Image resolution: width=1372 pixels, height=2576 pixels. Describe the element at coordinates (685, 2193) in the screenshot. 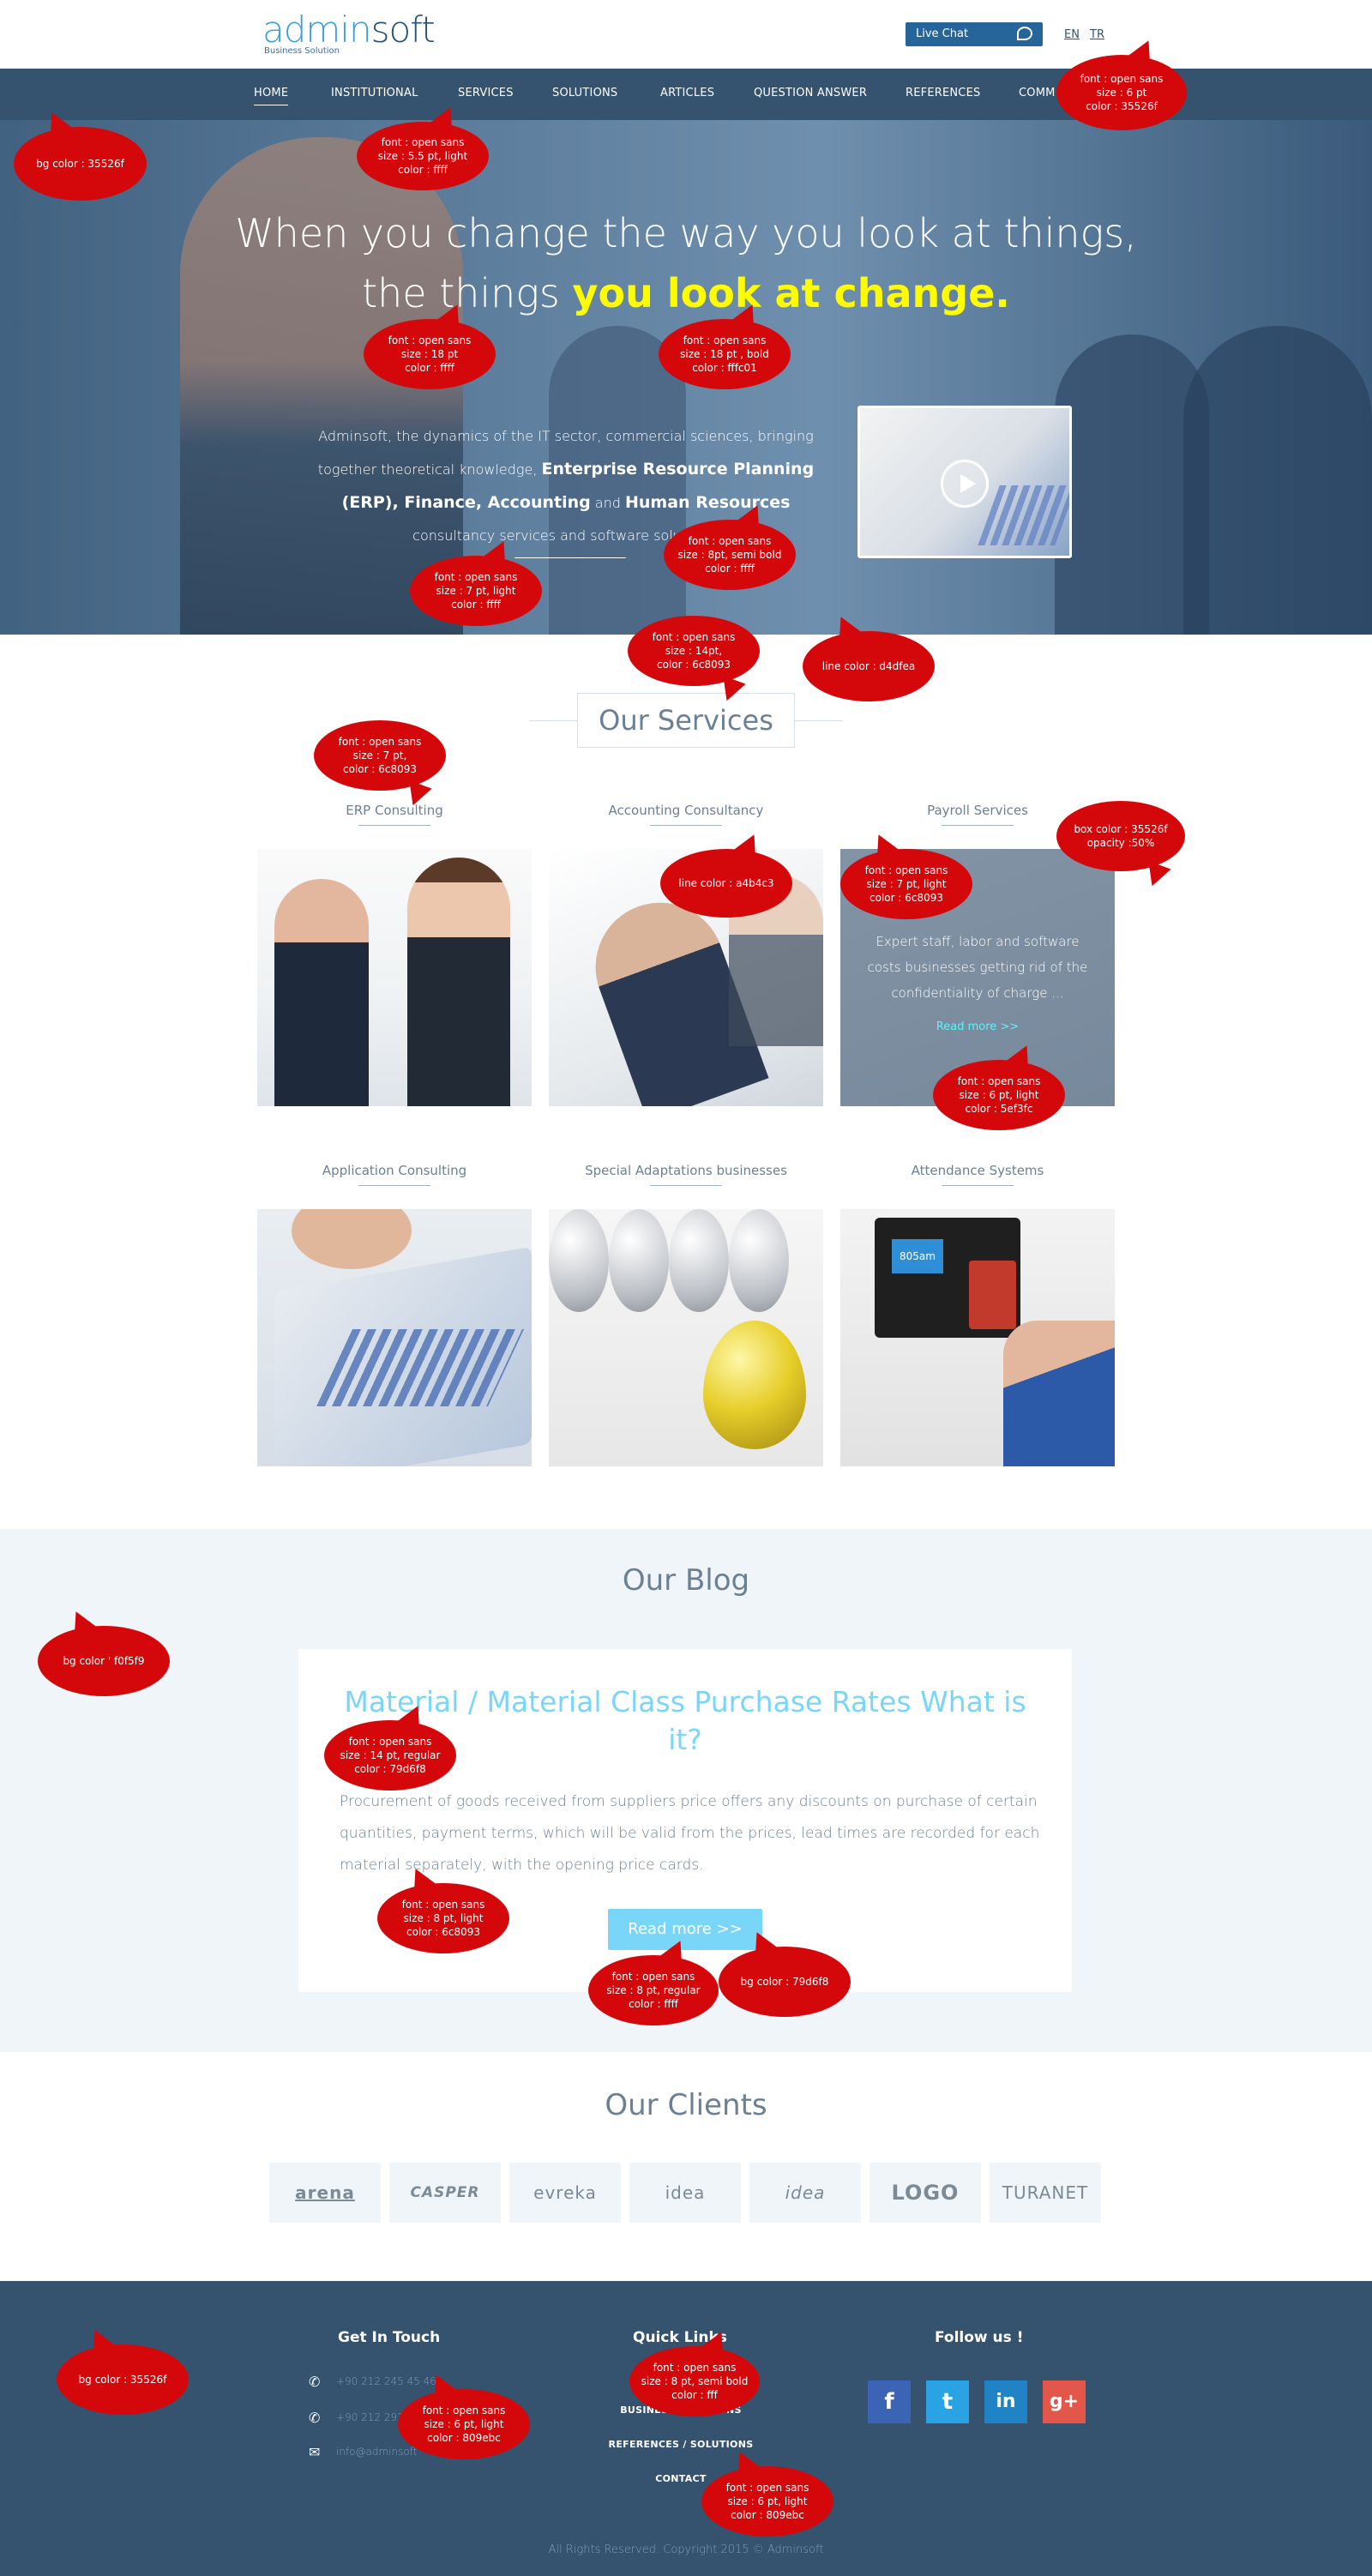

I see `client-logo-idea: idea` at that location.